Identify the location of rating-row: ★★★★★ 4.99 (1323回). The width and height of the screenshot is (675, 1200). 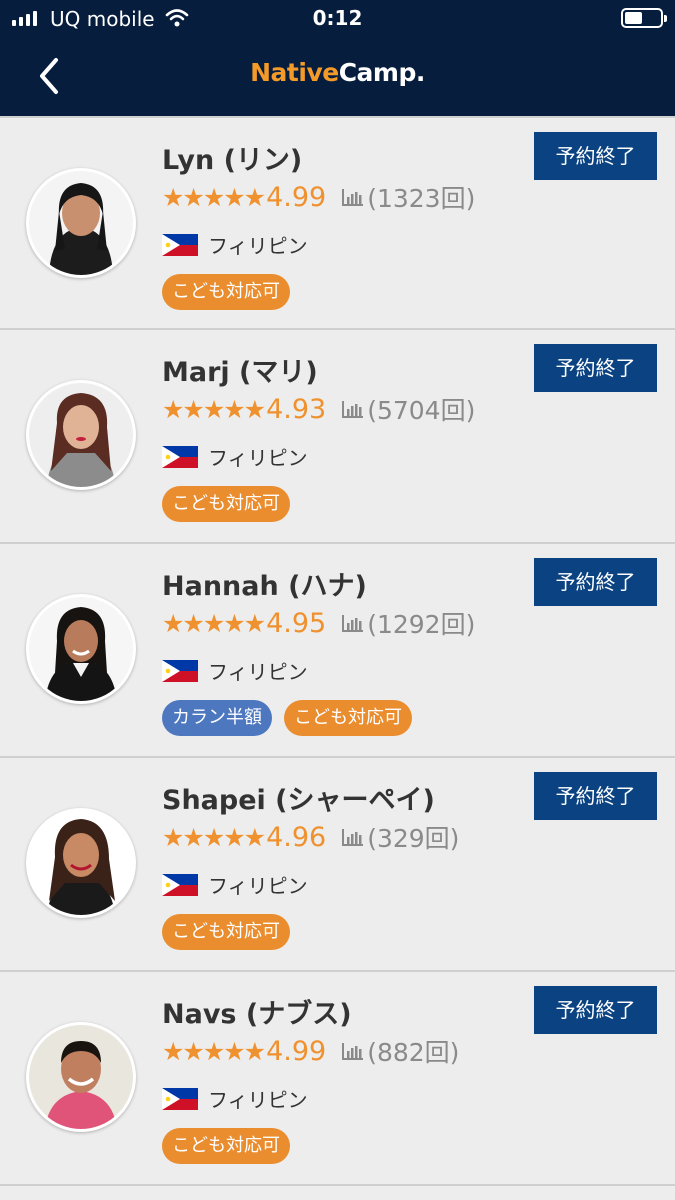
(319, 197).